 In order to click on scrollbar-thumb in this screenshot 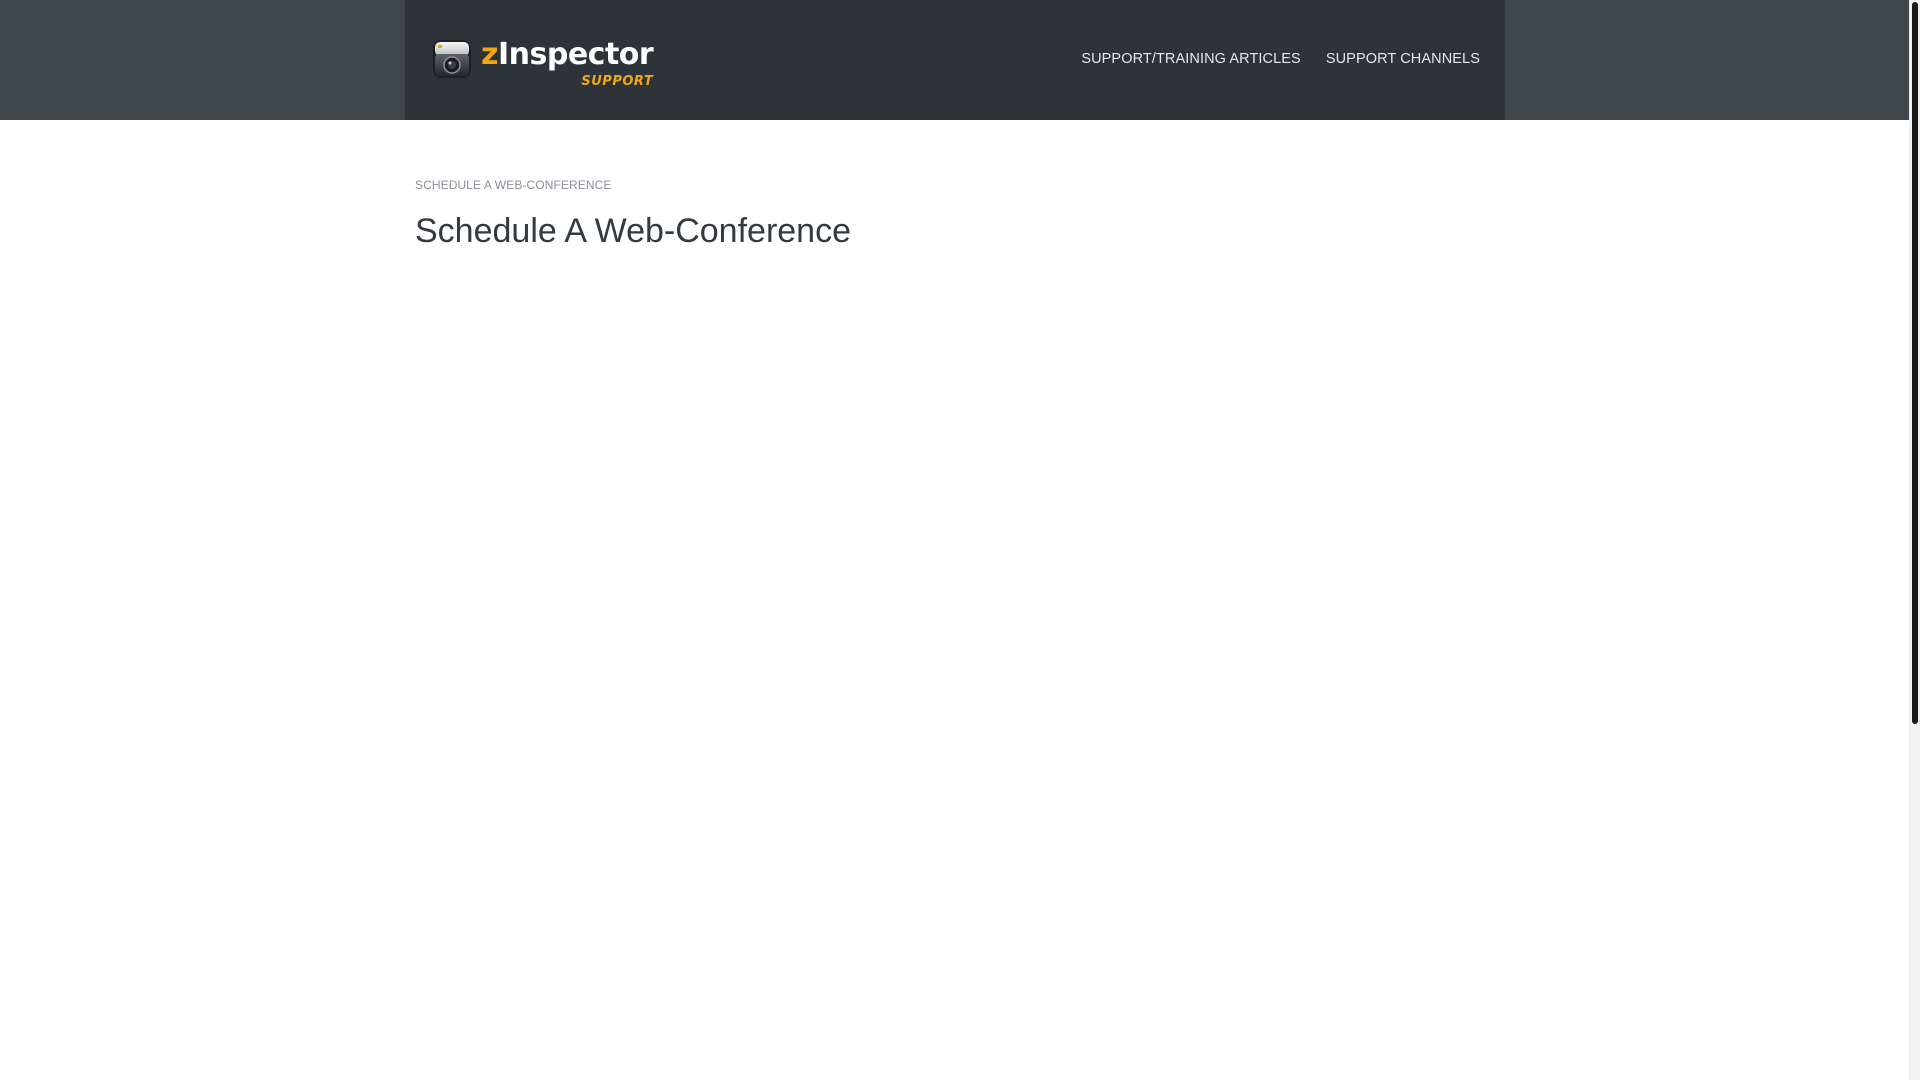, I will do `click(1915, 363)`.